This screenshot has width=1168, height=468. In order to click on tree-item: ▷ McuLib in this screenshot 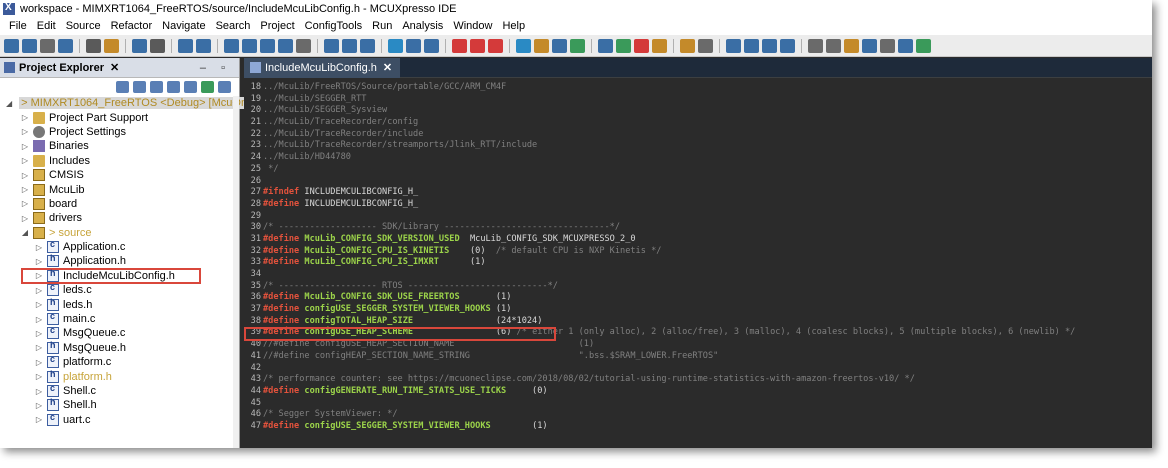, I will do `click(119, 189)`.